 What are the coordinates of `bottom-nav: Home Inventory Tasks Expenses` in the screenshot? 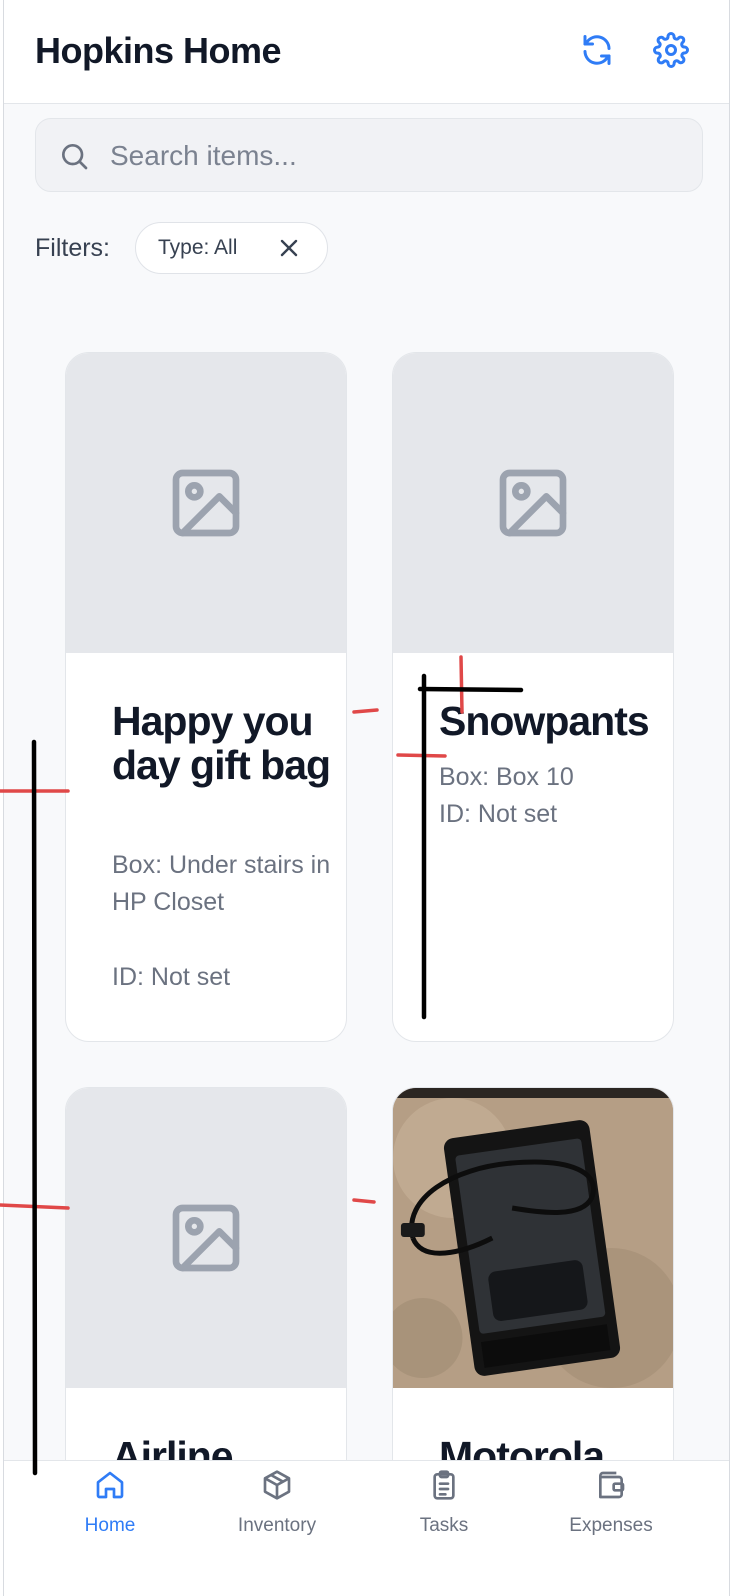 It's located at (366, 1528).